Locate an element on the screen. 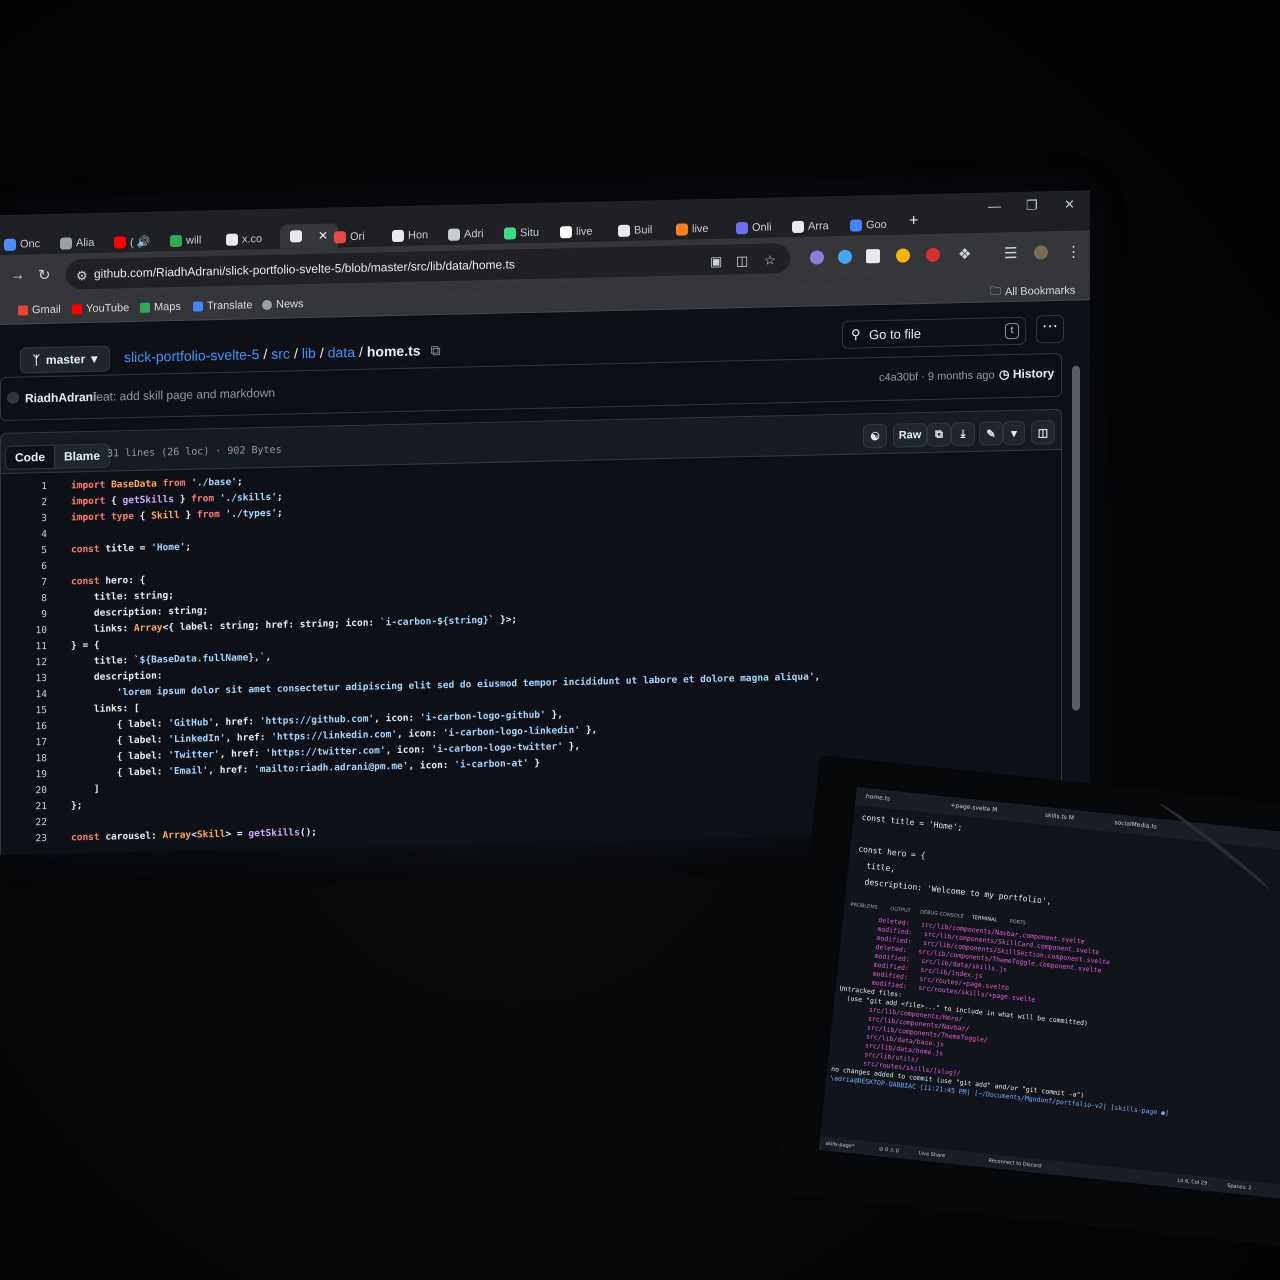 The height and width of the screenshot is (1280, 1280). maximize-button: ❐ is located at coordinates (1032, 205).